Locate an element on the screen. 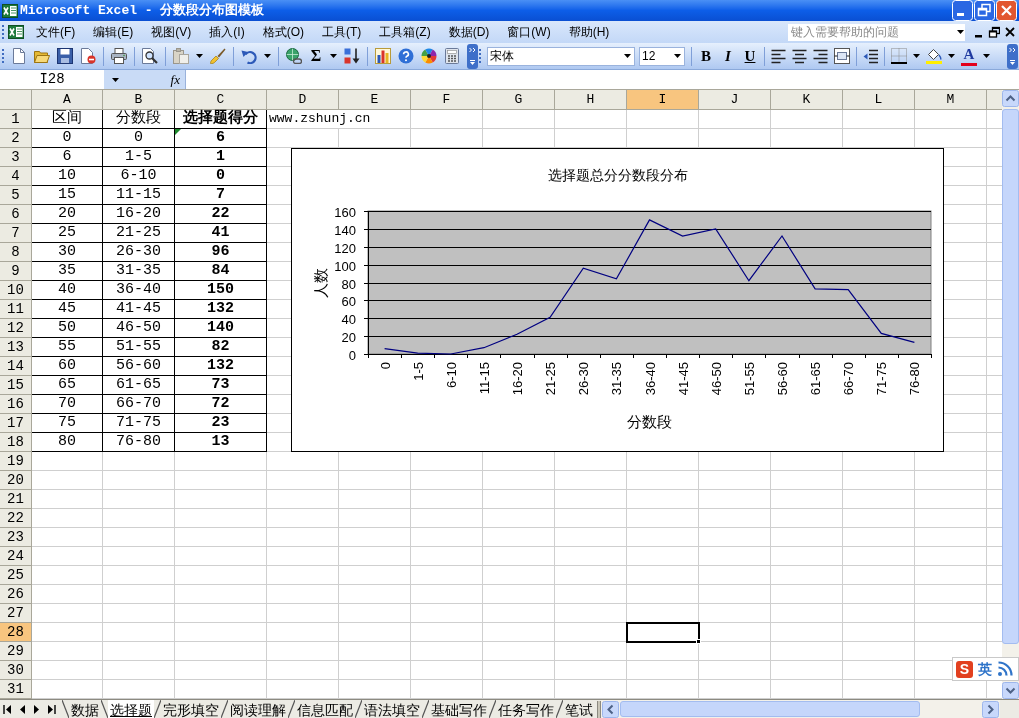 The image size is (1019, 718). excel-document-icon is located at coordinates (16, 32).